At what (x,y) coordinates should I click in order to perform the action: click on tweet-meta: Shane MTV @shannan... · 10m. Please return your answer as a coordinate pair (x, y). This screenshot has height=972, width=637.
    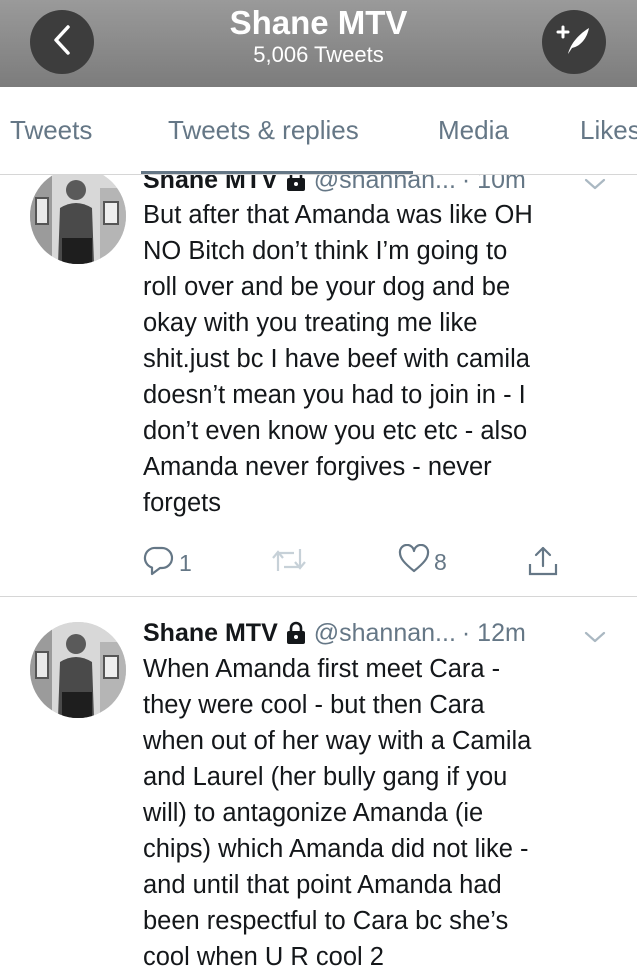
    Looking at the image, I should click on (390, 186).